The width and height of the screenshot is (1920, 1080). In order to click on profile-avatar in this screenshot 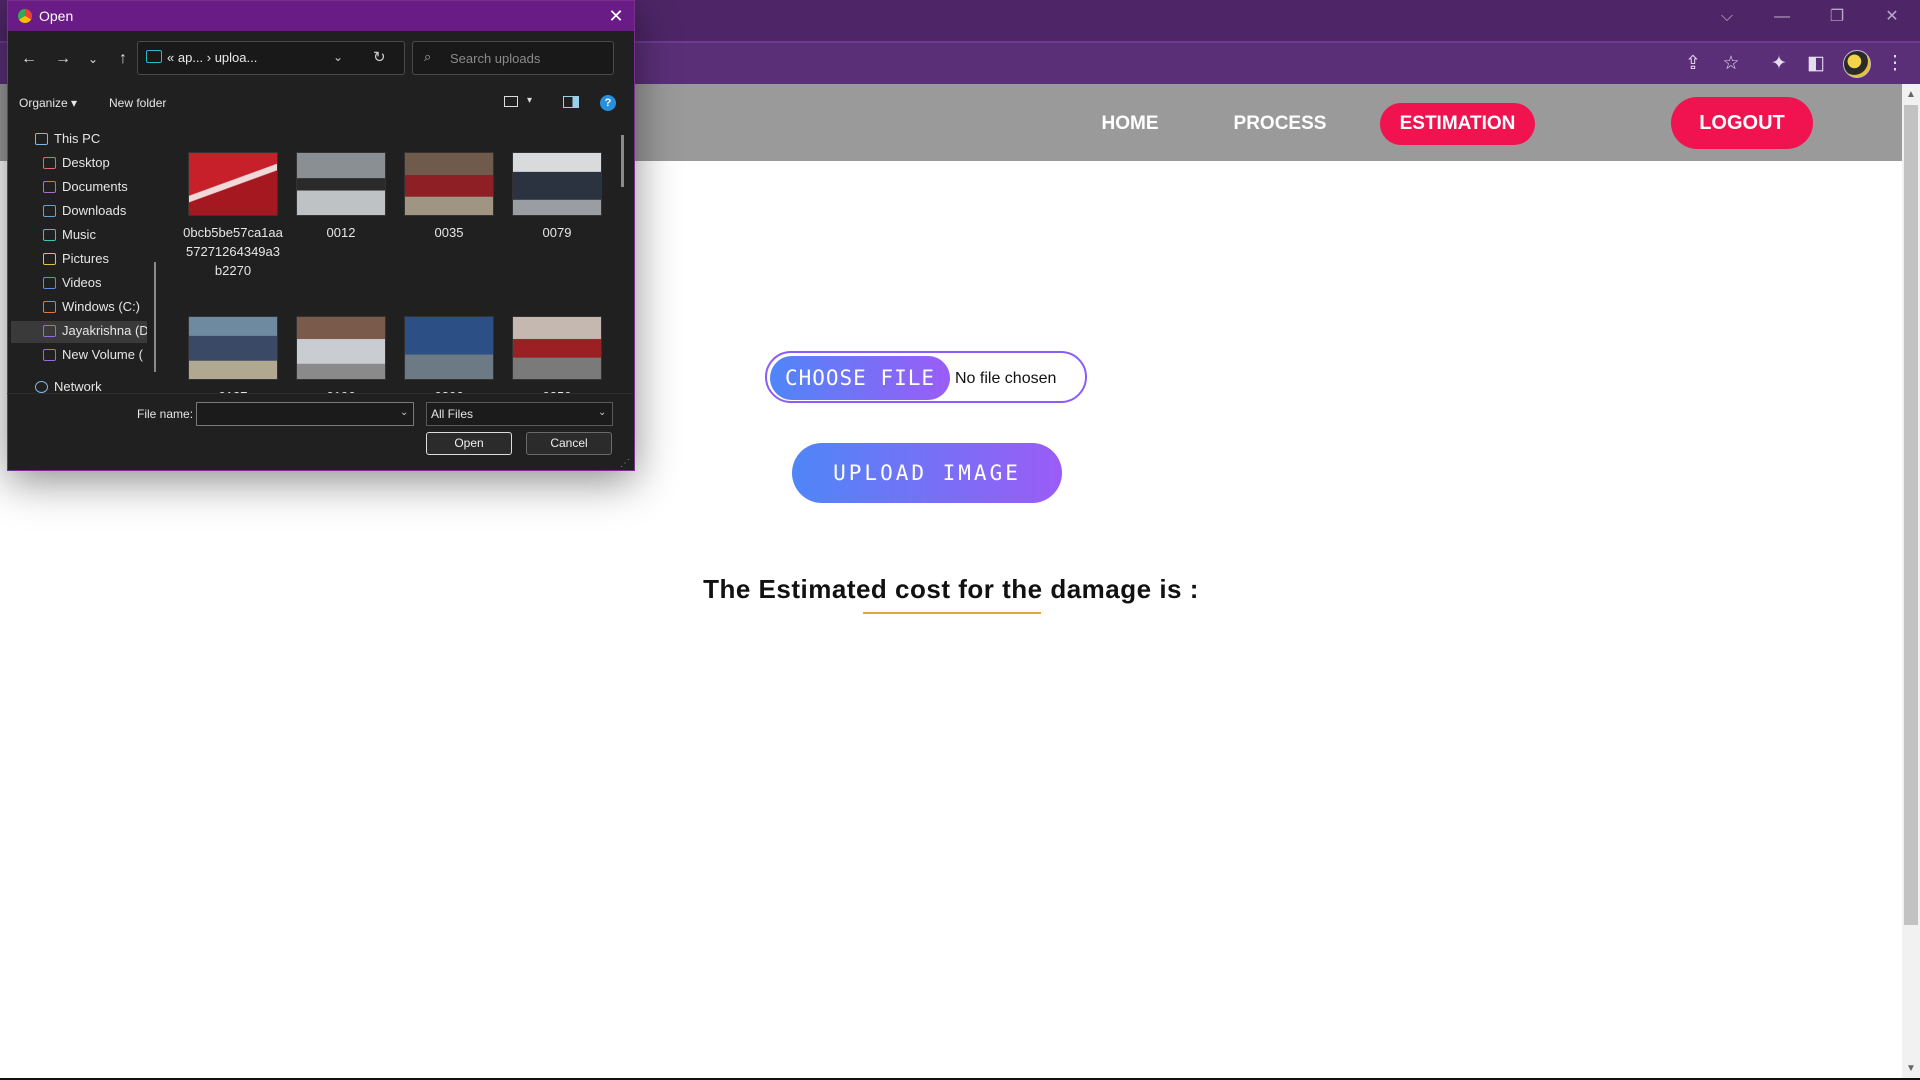, I will do `click(1857, 64)`.